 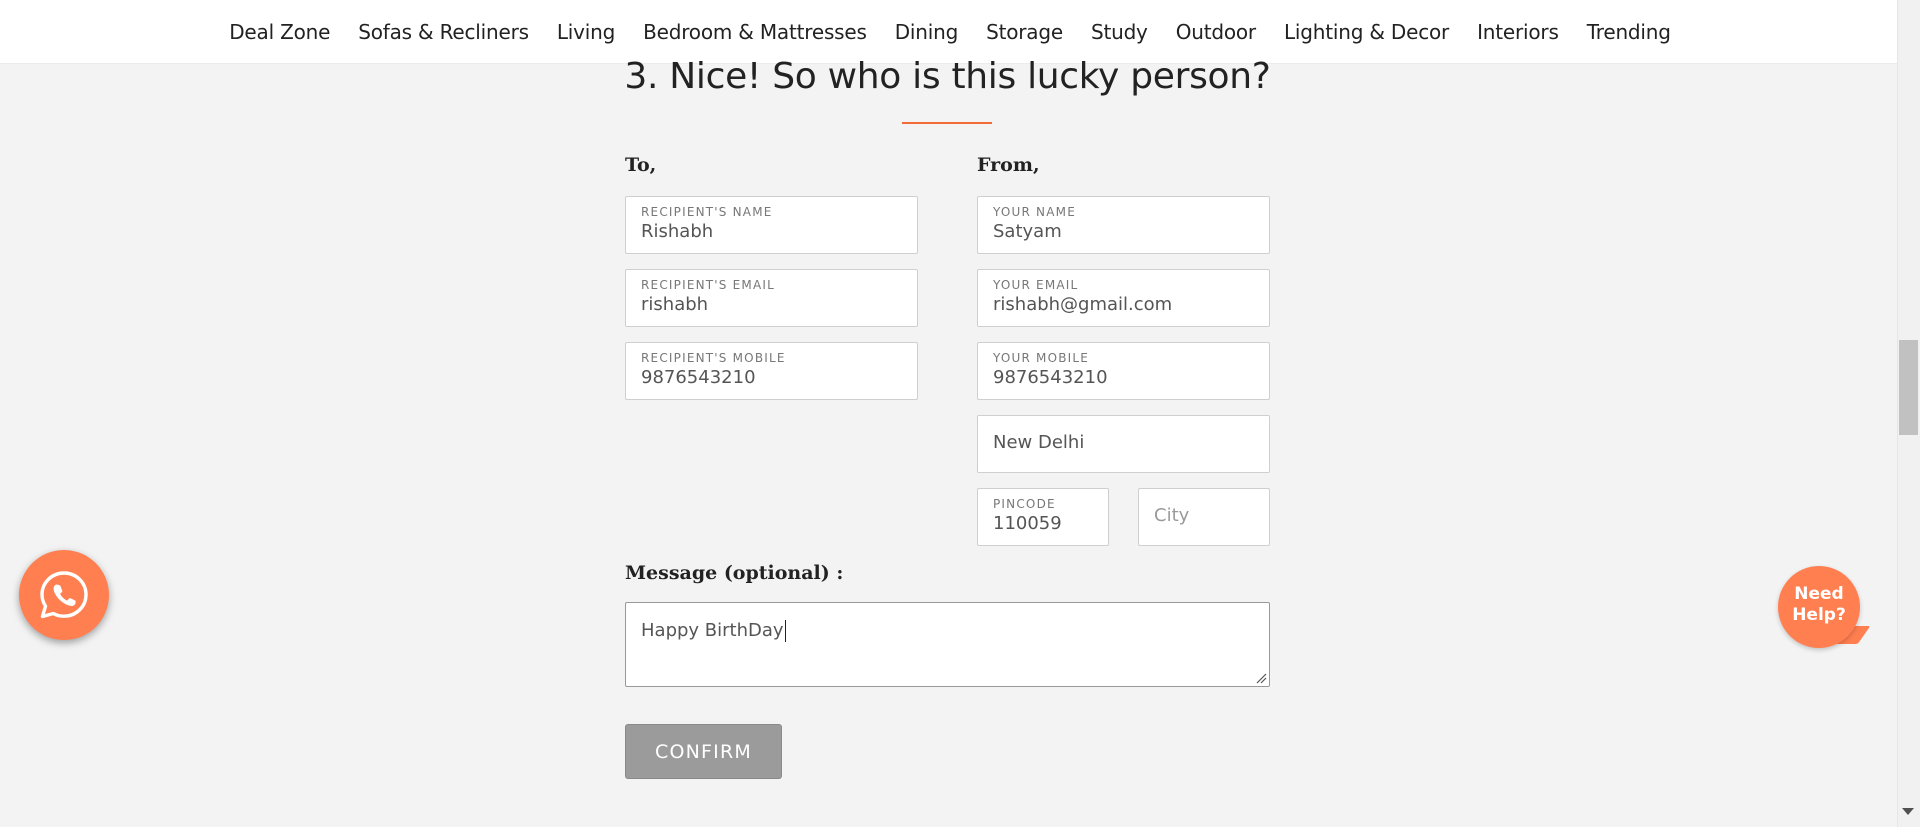 I want to click on nav-item-bedroom-mattresses: Bedroom & Mattresses, so click(x=755, y=32).